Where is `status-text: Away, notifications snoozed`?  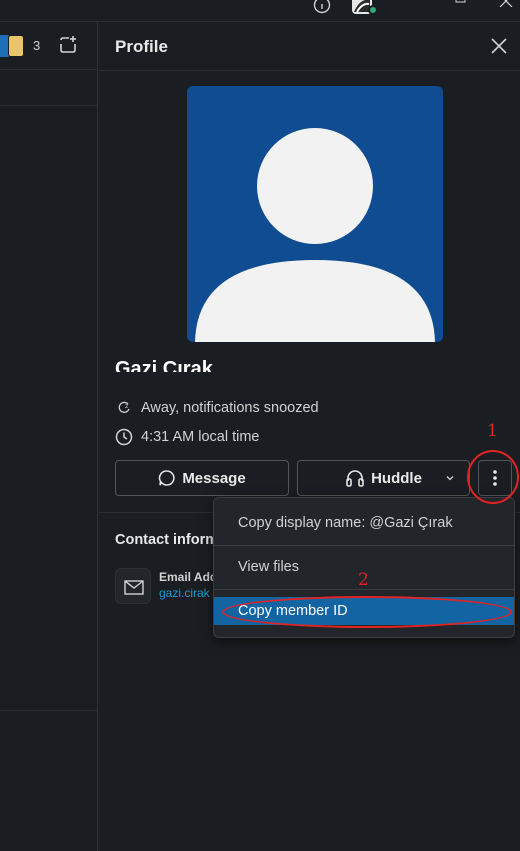
status-text: Away, notifications snoozed is located at coordinates (230, 408).